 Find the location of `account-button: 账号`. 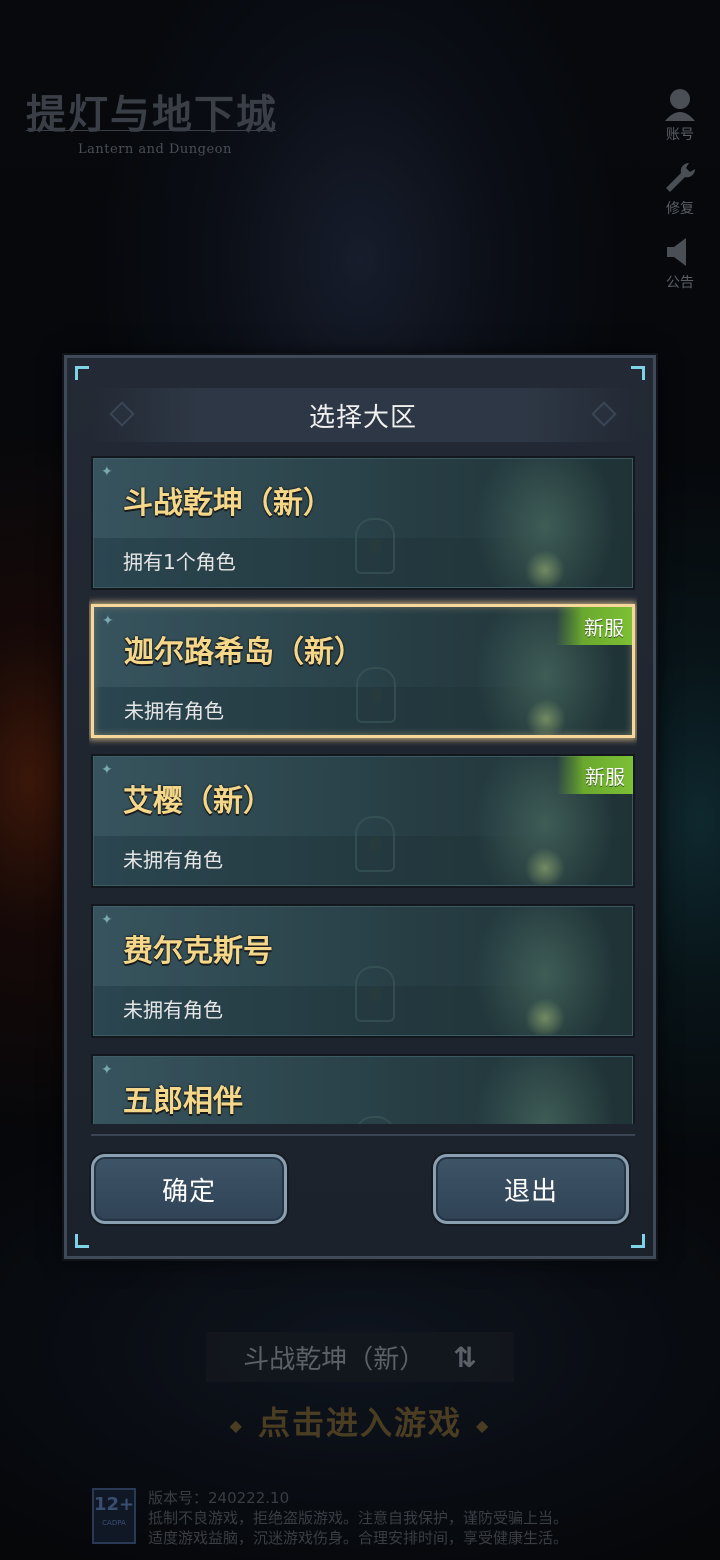

account-button: 账号 is located at coordinates (680, 114).